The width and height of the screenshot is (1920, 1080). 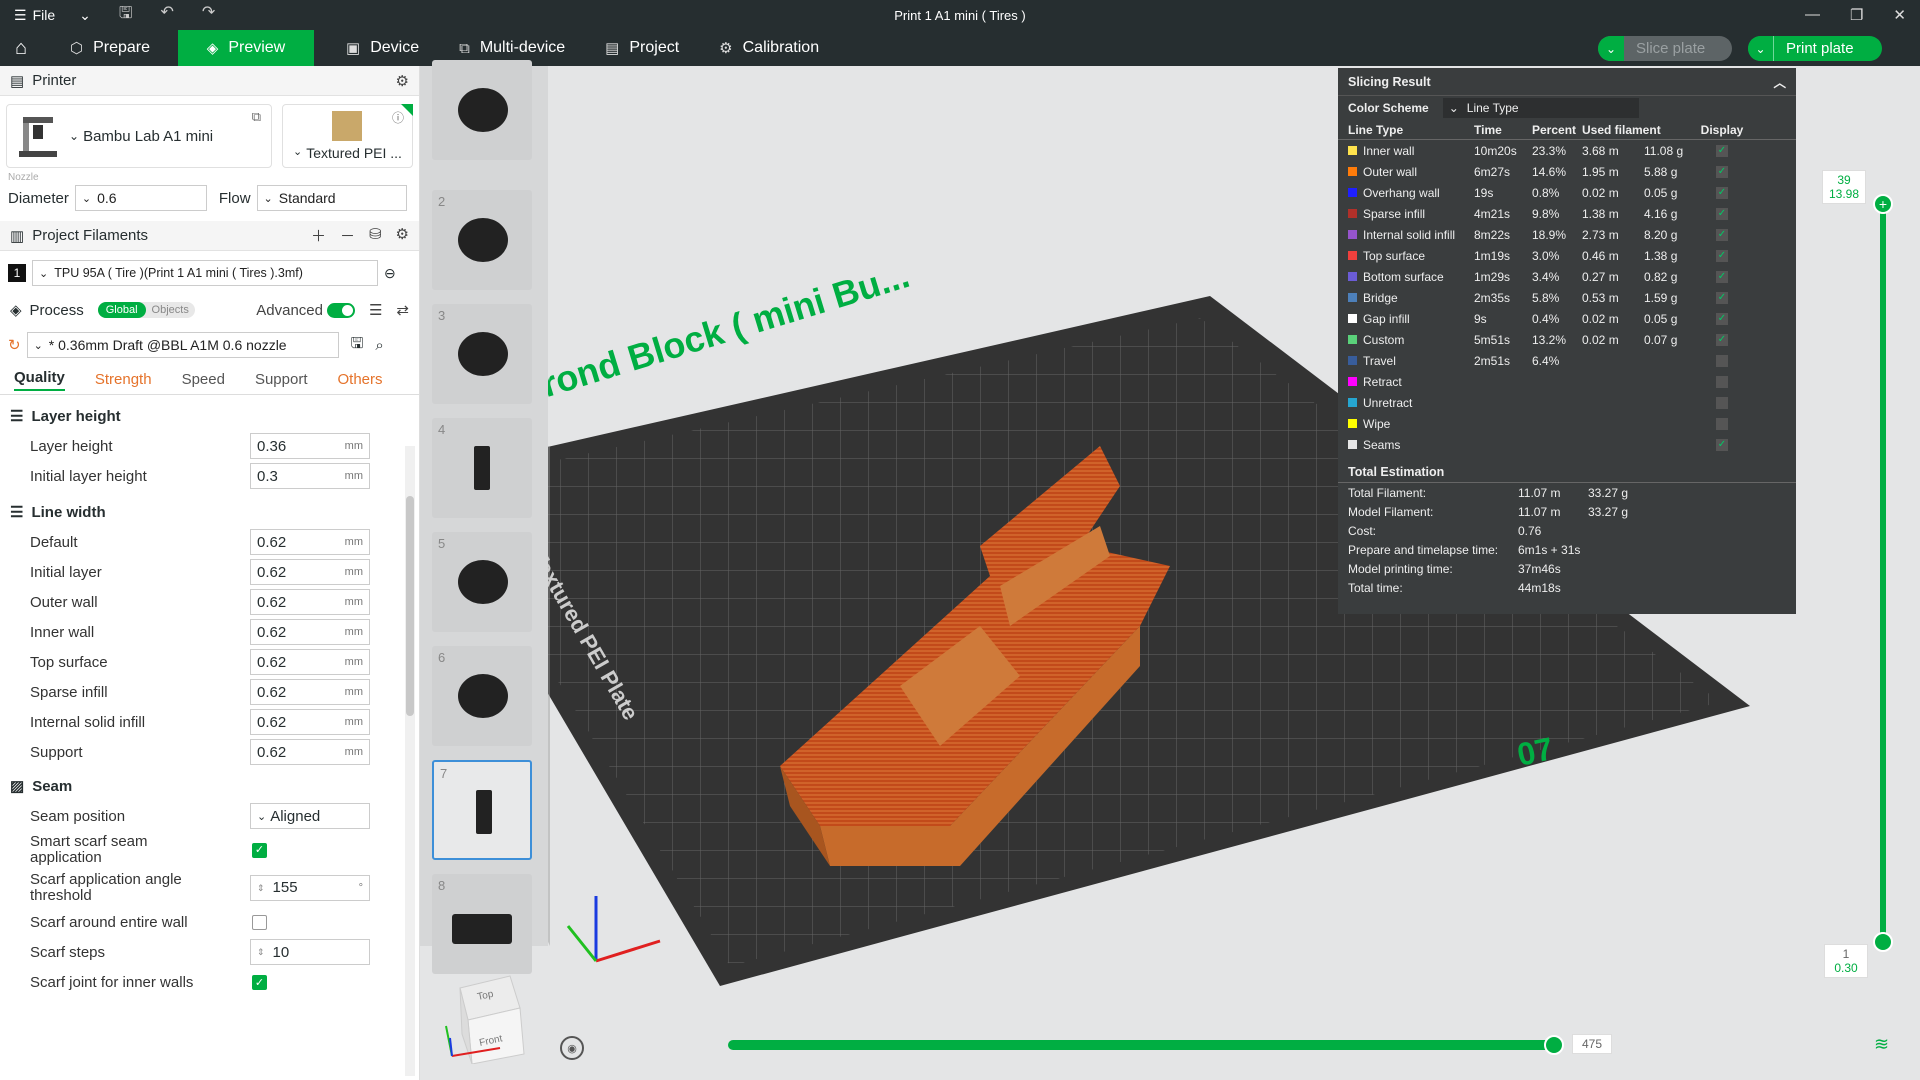 I want to click on tab-preview: ◈ Preview, so click(x=246, y=48).